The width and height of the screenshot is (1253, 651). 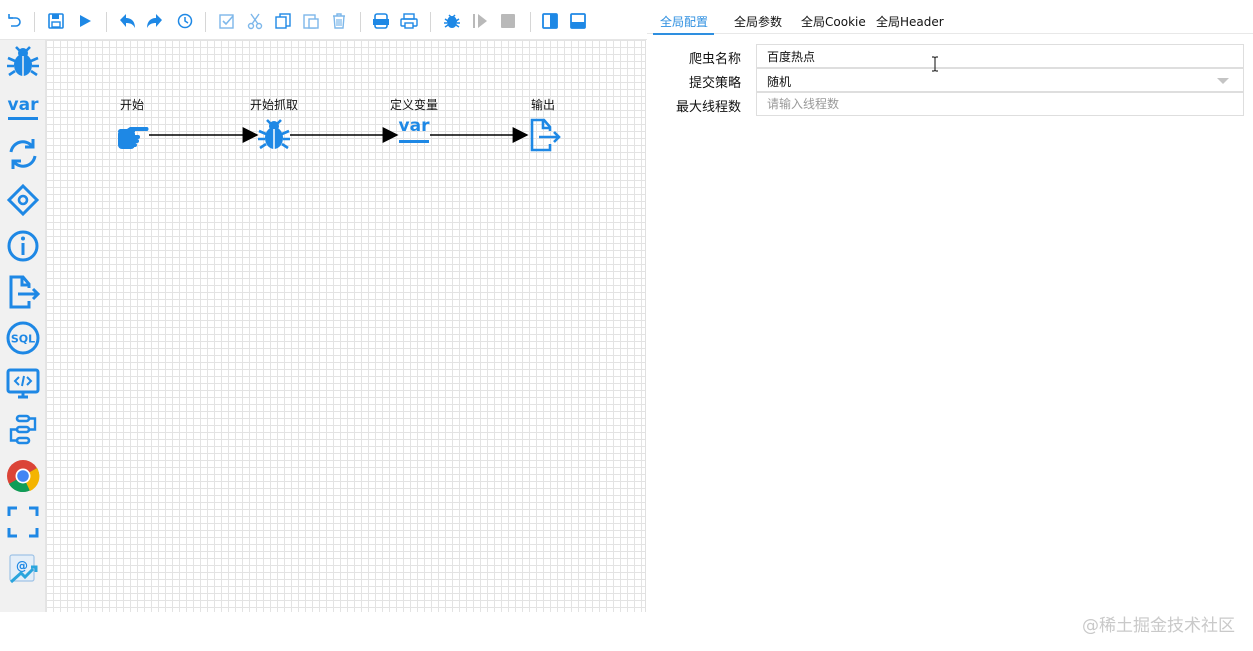 I want to click on palette-screenshot, so click(x=23, y=522).